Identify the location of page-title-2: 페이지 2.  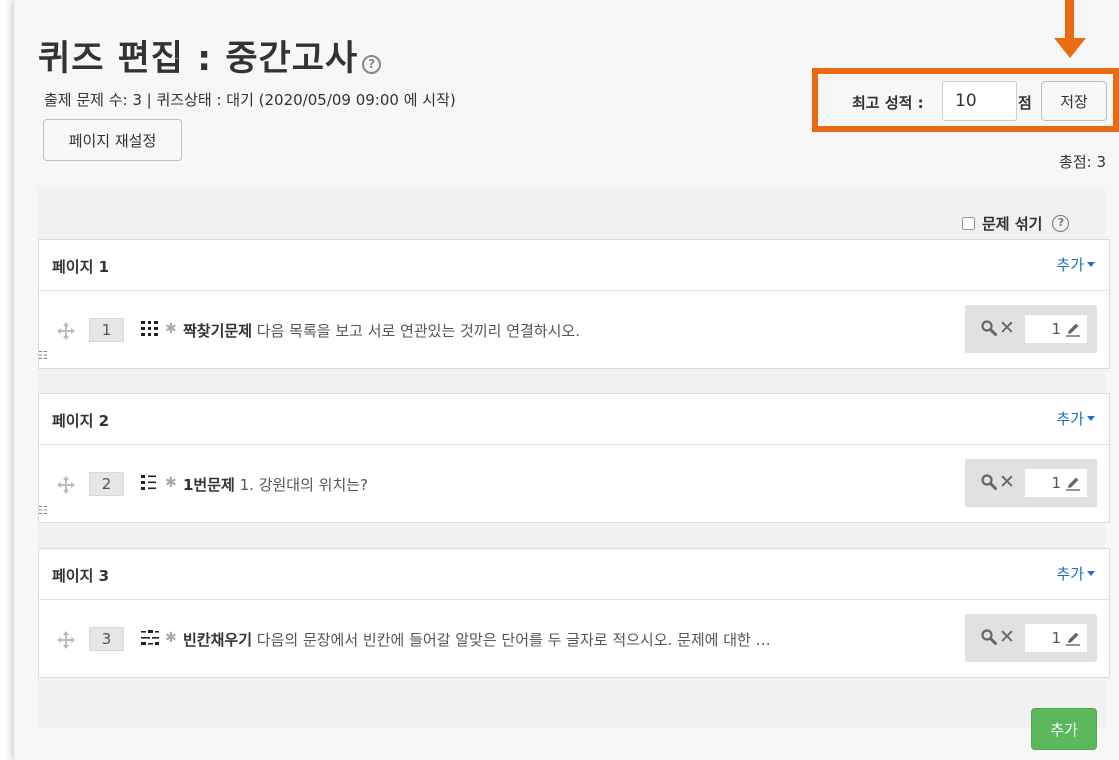
(81, 421).